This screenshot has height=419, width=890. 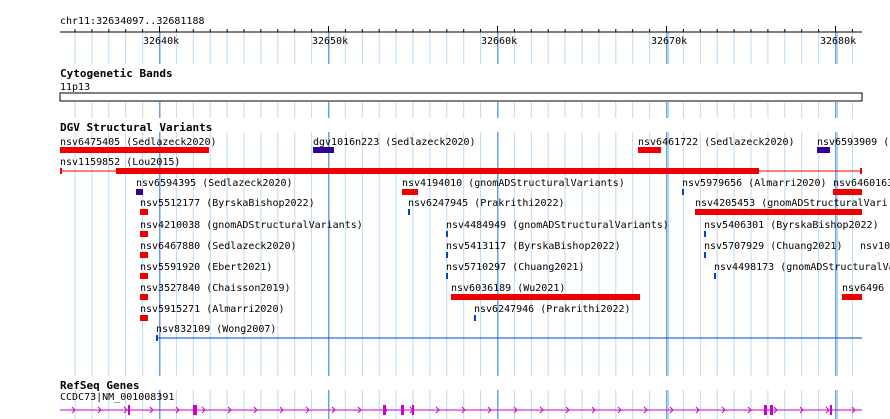 I want to click on feature-label: nsv1159852 (Lou2015), so click(x=120, y=162).